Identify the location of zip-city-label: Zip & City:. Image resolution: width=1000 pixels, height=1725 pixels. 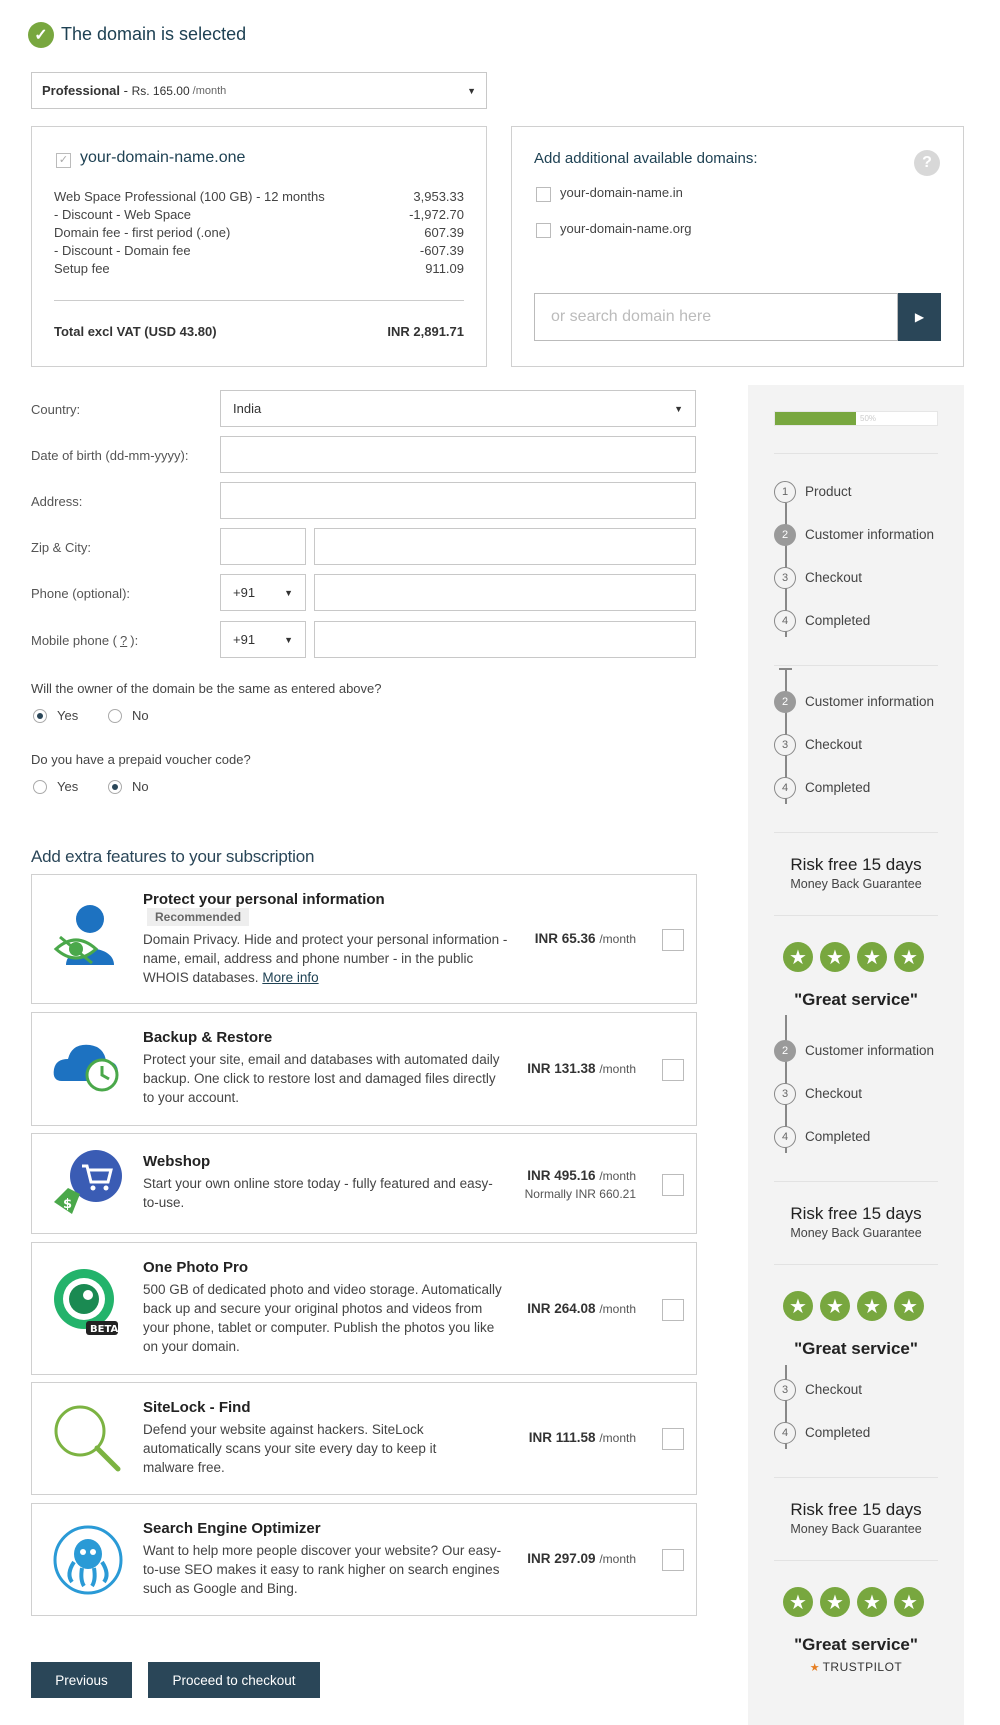
(61, 547).